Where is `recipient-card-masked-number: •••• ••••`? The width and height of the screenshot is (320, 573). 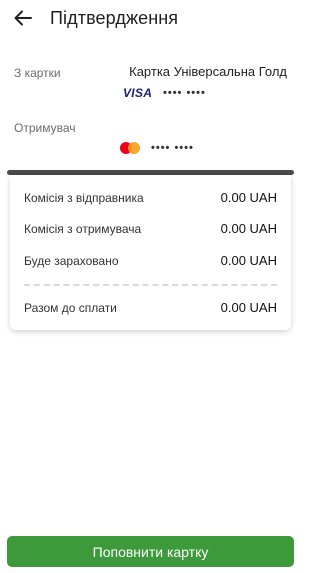
recipient-card-masked-number: •••• •••• is located at coordinates (172, 148).